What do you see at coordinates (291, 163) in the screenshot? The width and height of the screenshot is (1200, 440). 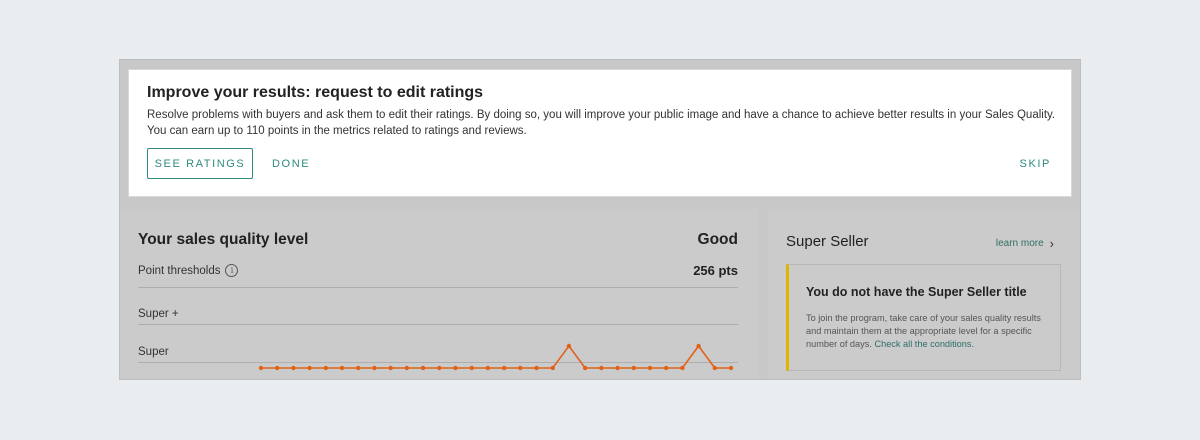 I see `done-button: DONE` at bounding box center [291, 163].